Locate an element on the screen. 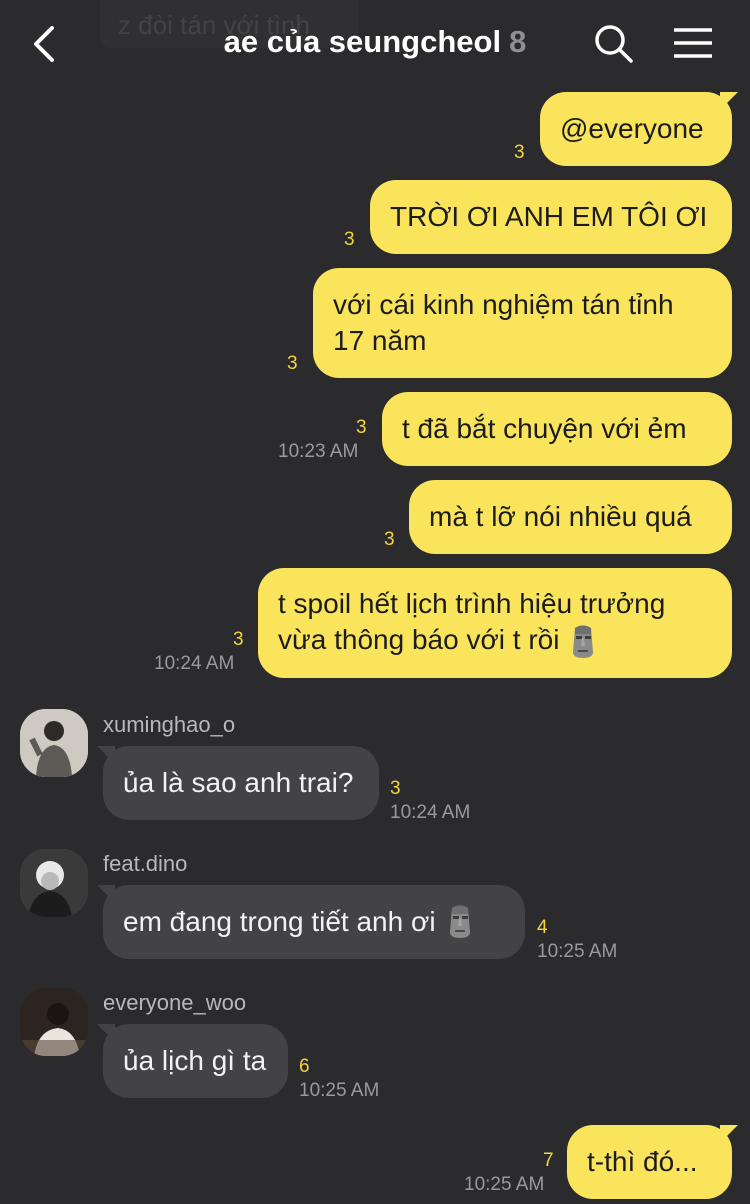 This screenshot has width=750, height=1204. unread-count: 6 is located at coordinates (304, 1066).